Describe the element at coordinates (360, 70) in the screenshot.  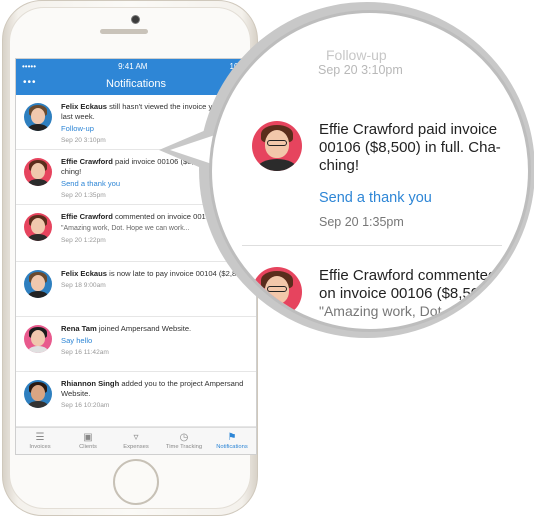
I see `magnified-date: Sep 20 3:10pm` at that location.